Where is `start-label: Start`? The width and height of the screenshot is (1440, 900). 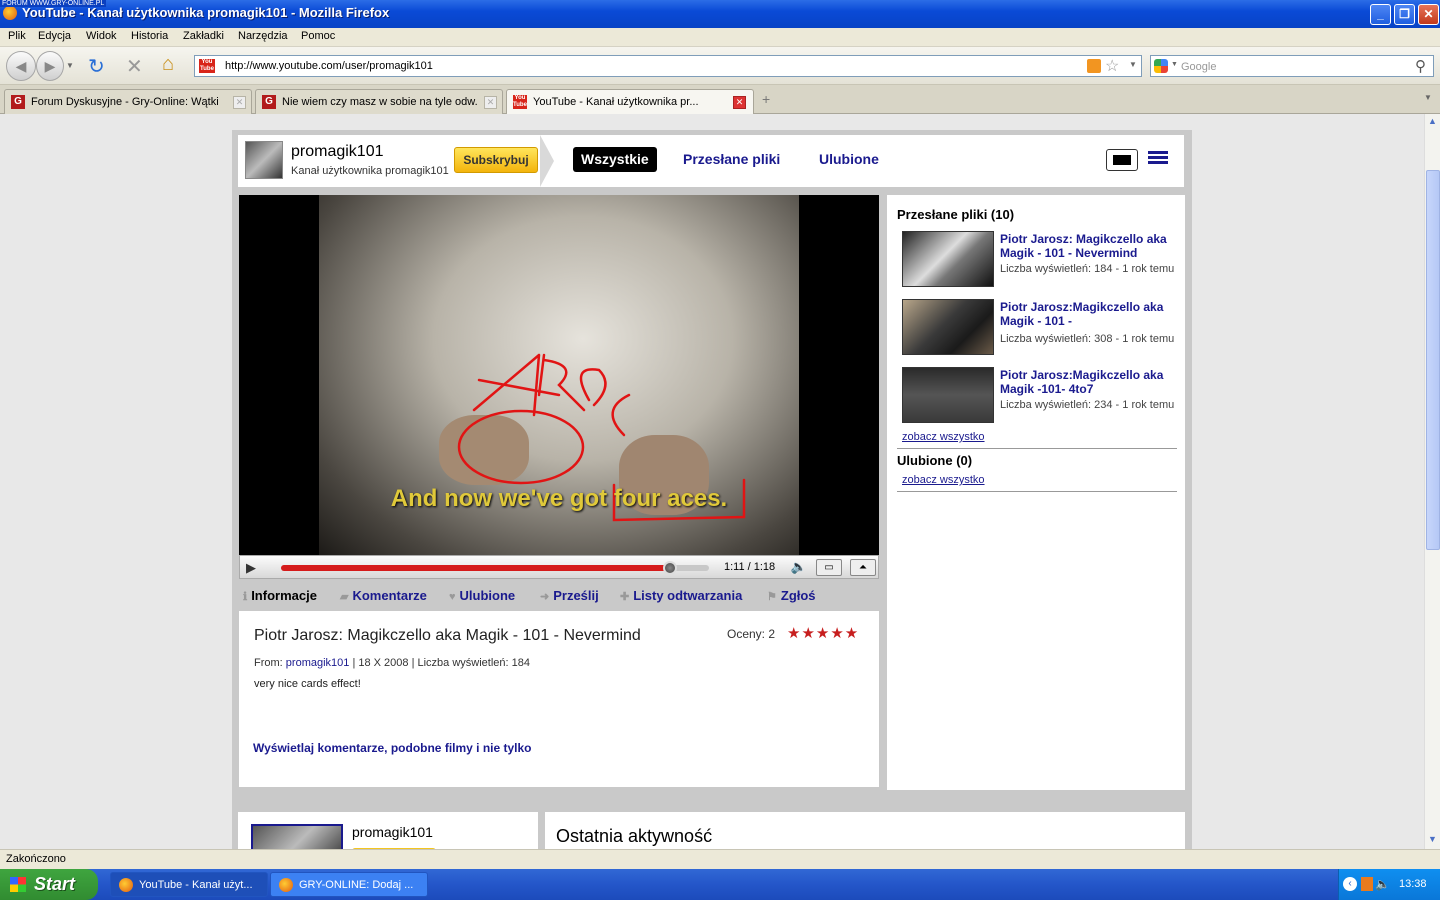 start-label: Start is located at coordinates (55, 884).